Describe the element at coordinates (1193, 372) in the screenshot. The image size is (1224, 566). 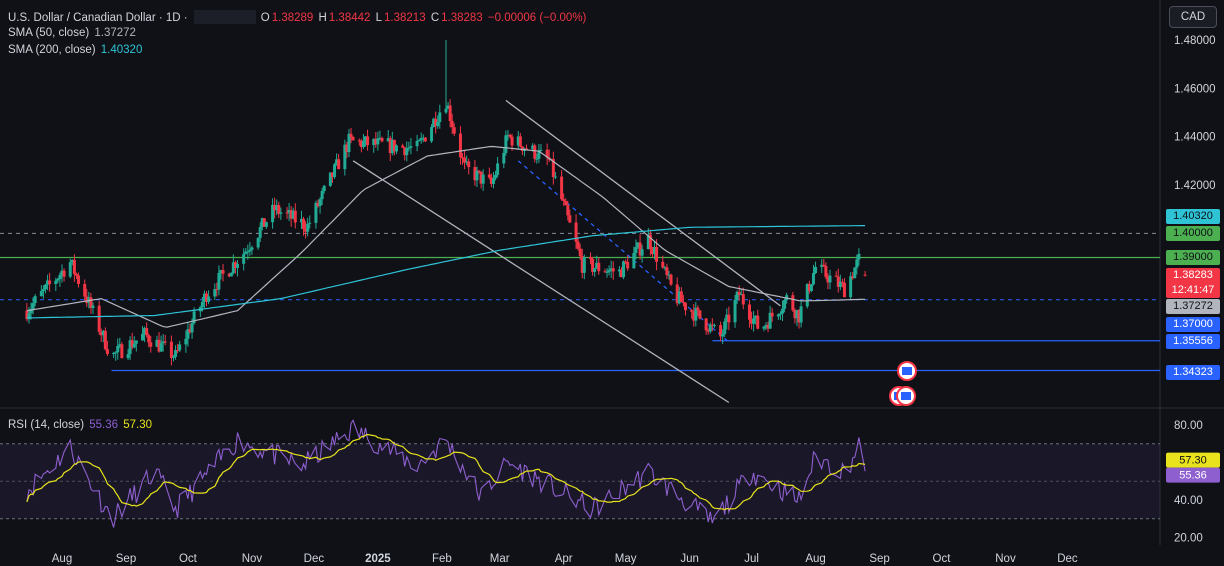
I see `level-1343-price-label: 1.34323` at that location.